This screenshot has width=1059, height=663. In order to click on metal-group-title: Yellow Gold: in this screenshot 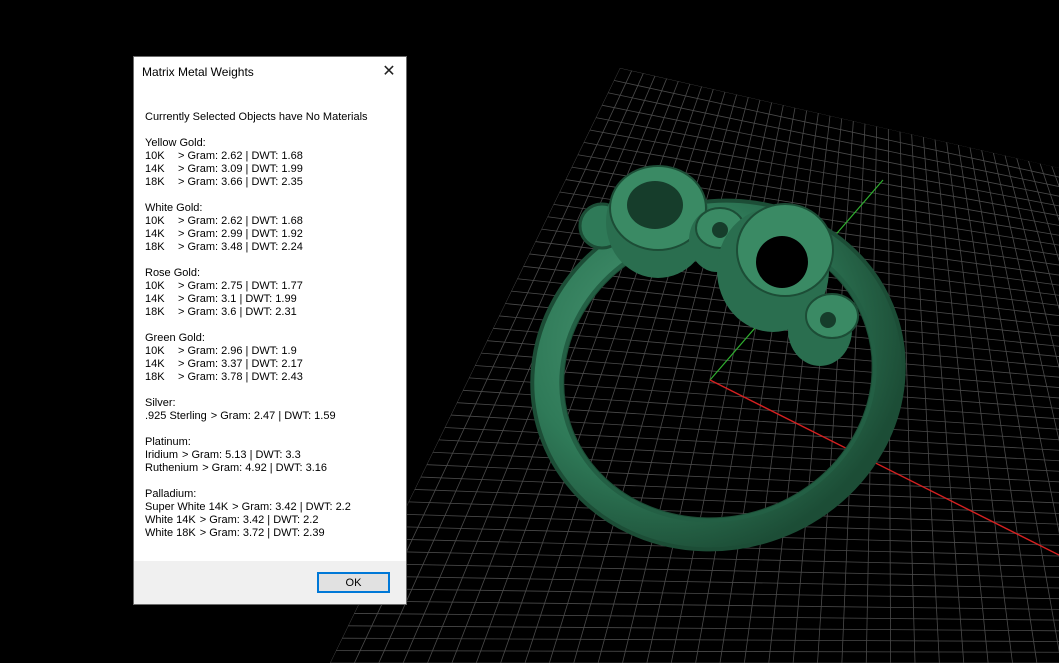, I will do `click(175, 143)`.